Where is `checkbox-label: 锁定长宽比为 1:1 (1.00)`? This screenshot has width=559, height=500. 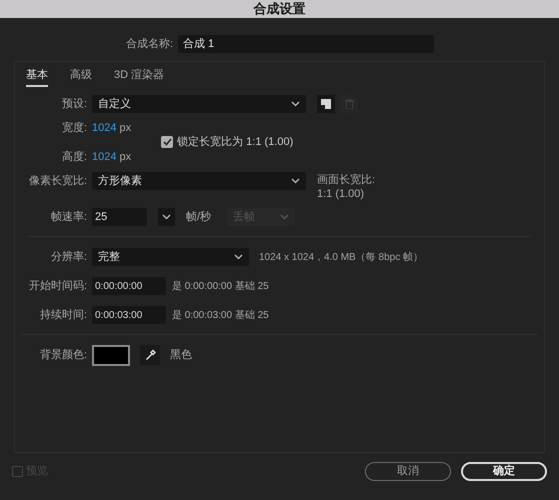
checkbox-label: 锁定长宽比为 1:1 (1.00) is located at coordinates (235, 142).